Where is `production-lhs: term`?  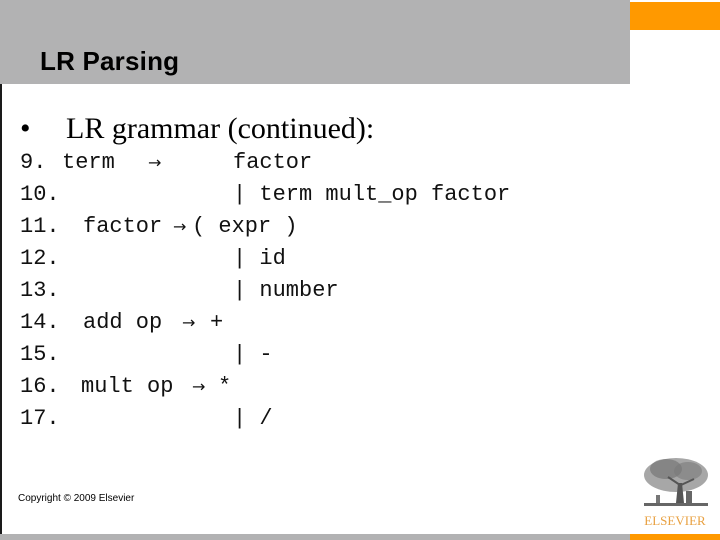
production-lhs: term is located at coordinates (88, 162).